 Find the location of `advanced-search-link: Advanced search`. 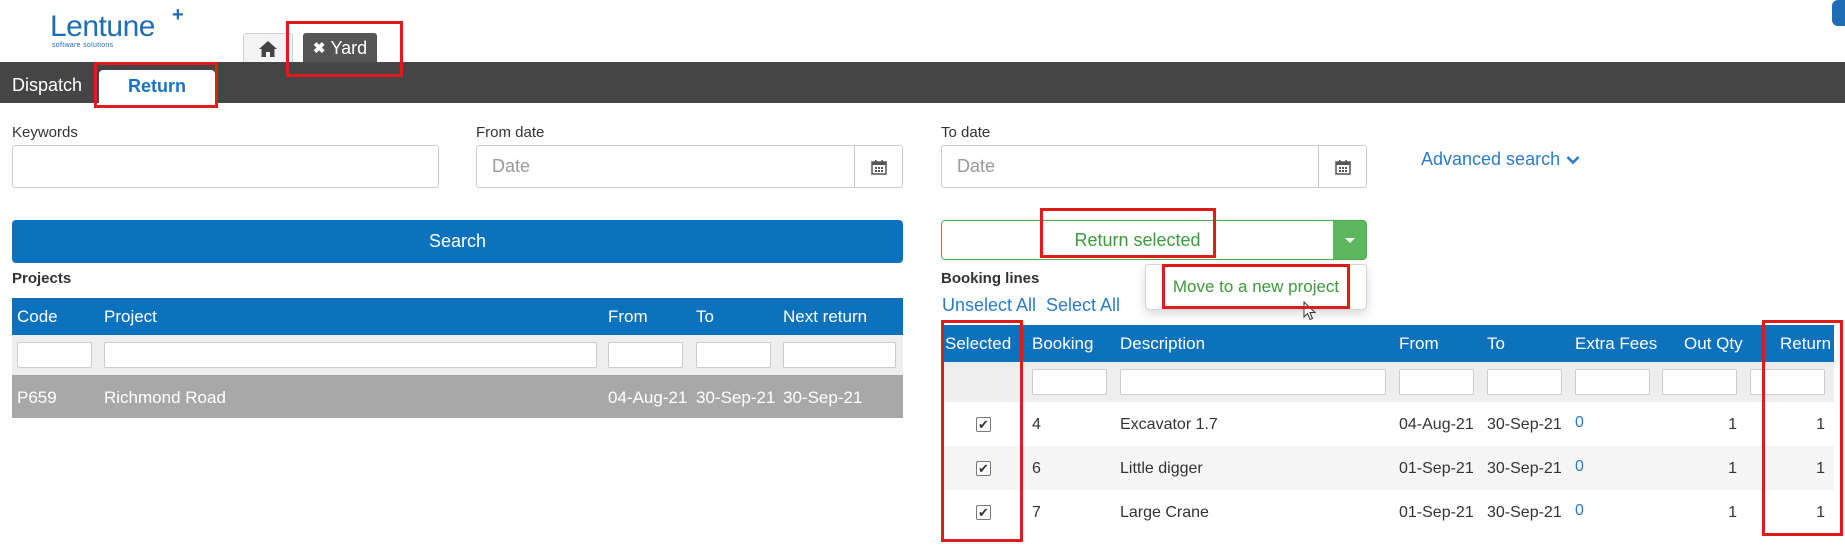

advanced-search-link: Advanced search is located at coordinates (1500, 159).